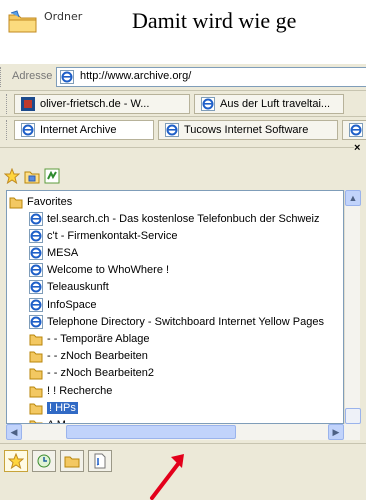 The image size is (366, 500). Describe the element at coordinates (214, 20) in the screenshot. I see `page-headline: Damit wird wie ge` at that location.